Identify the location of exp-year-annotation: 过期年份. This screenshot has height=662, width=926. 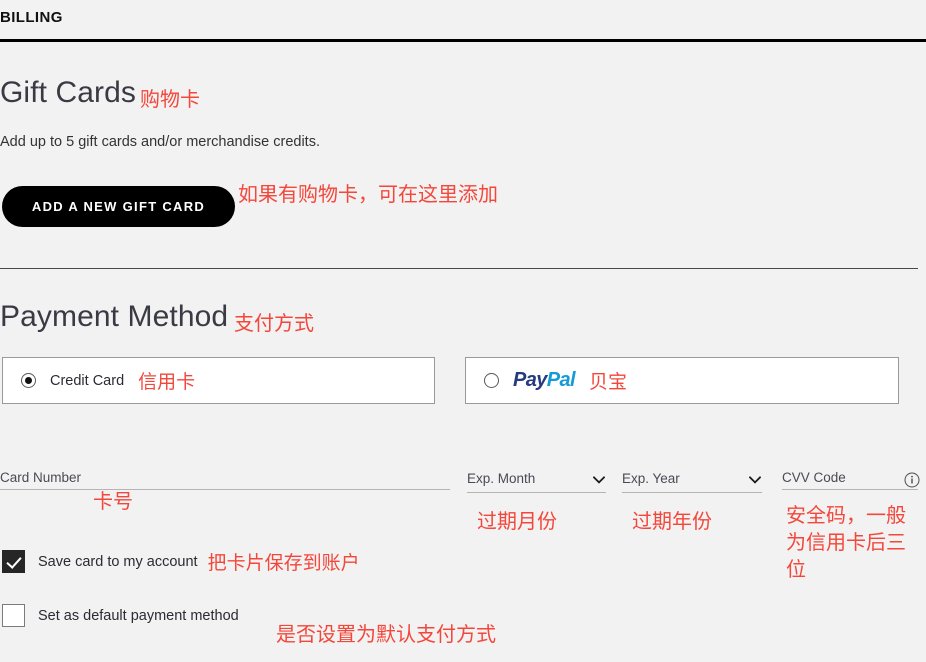
(672, 521).